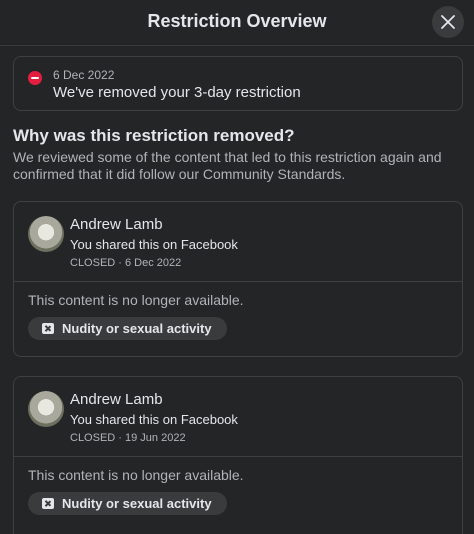 The image size is (474, 534). Describe the element at coordinates (35, 78) in the screenshot. I see `minus-circle-icon` at that location.